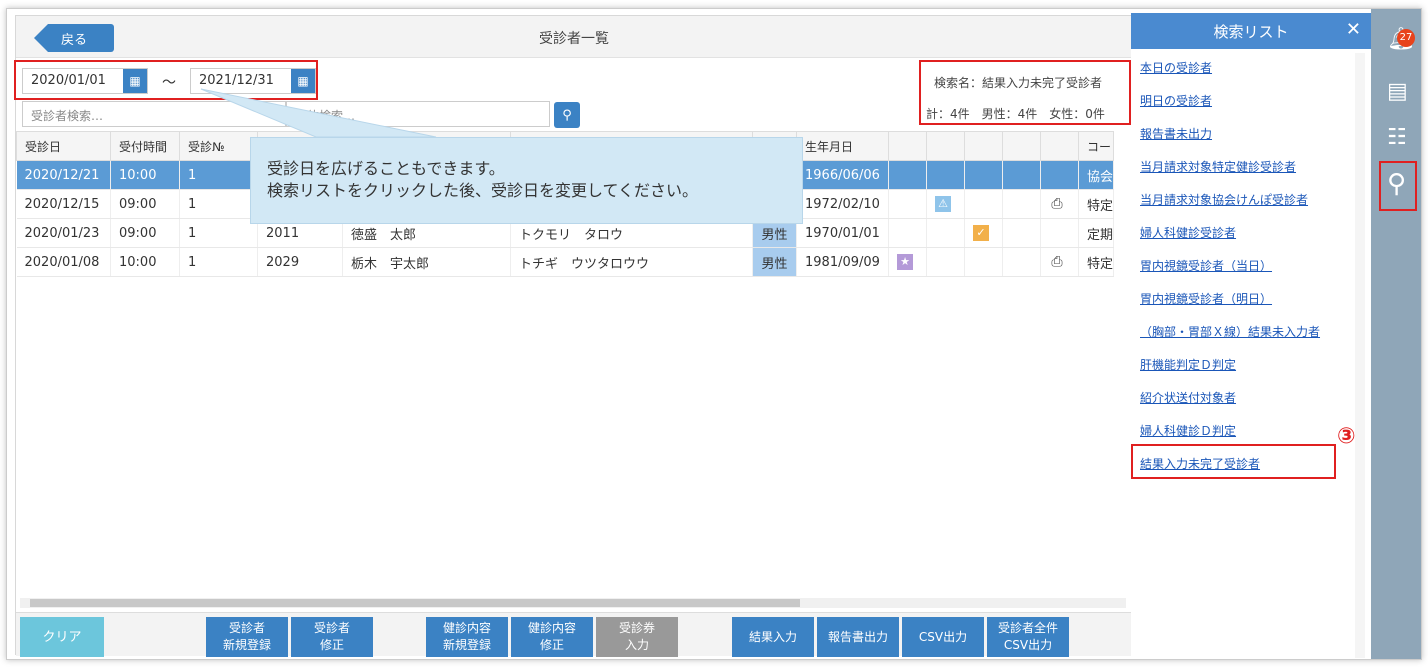 This screenshot has width=1428, height=668. Describe the element at coordinates (1396, 334) in the screenshot. I see `right-rail: 🔔︎ 27 ▤ ☷ ⚲` at that location.